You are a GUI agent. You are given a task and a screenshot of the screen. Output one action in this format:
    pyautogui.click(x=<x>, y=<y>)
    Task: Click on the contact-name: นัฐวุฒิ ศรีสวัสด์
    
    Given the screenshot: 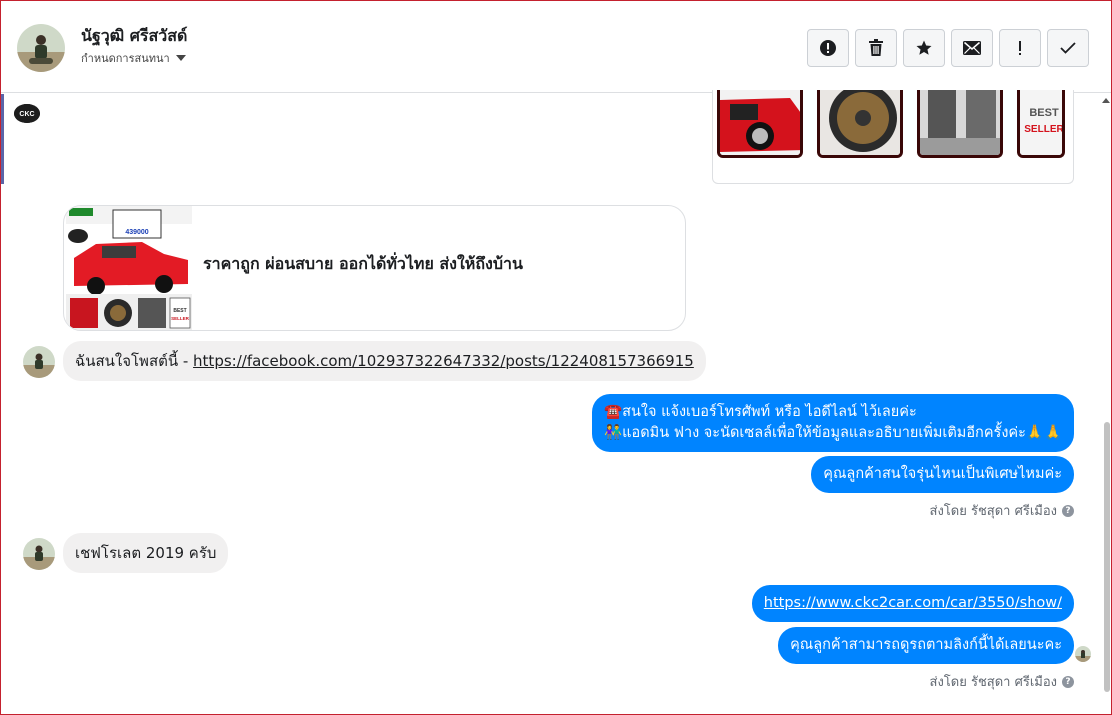 What is the action you would take?
    pyautogui.click(x=134, y=36)
    